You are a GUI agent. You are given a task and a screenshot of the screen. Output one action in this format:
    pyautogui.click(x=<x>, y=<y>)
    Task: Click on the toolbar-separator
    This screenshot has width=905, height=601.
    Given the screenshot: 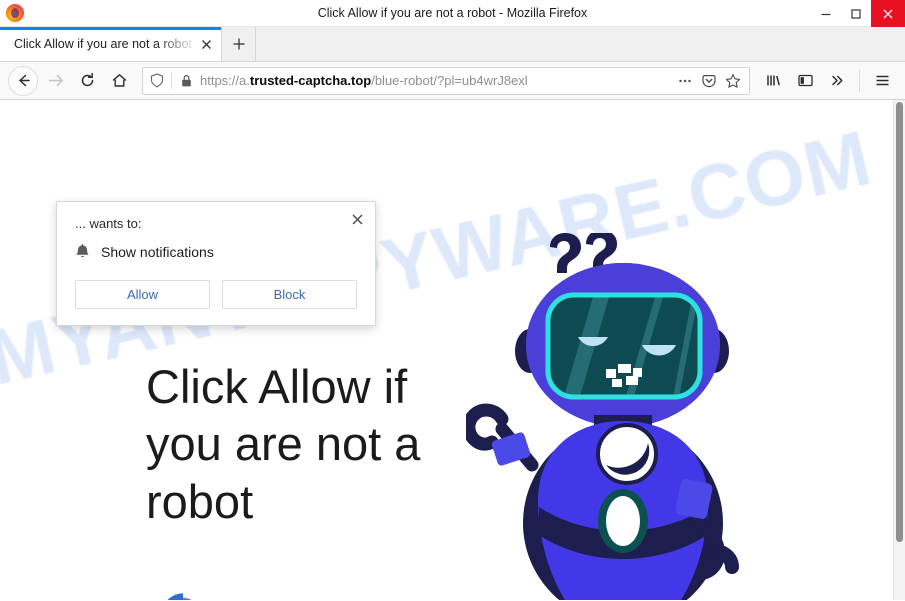 What is the action you would take?
    pyautogui.click(x=859, y=80)
    